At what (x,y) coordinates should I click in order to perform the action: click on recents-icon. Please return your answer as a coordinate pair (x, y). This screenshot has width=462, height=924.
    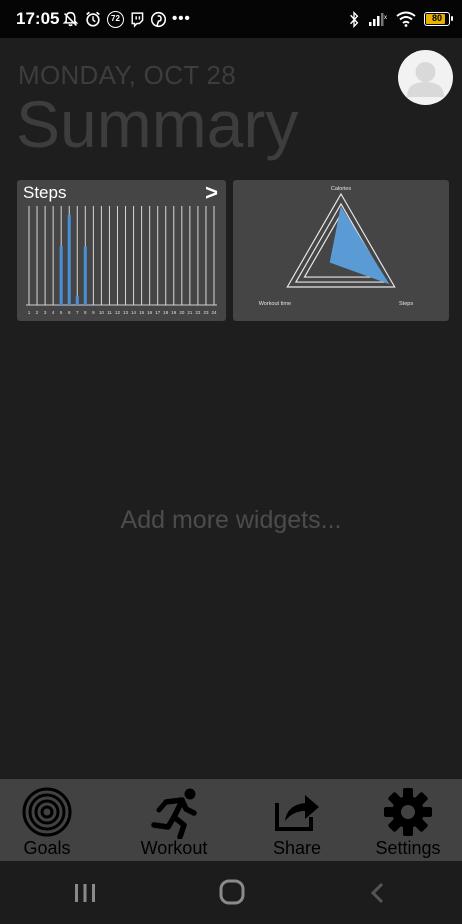
    Looking at the image, I should click on (85, 893).